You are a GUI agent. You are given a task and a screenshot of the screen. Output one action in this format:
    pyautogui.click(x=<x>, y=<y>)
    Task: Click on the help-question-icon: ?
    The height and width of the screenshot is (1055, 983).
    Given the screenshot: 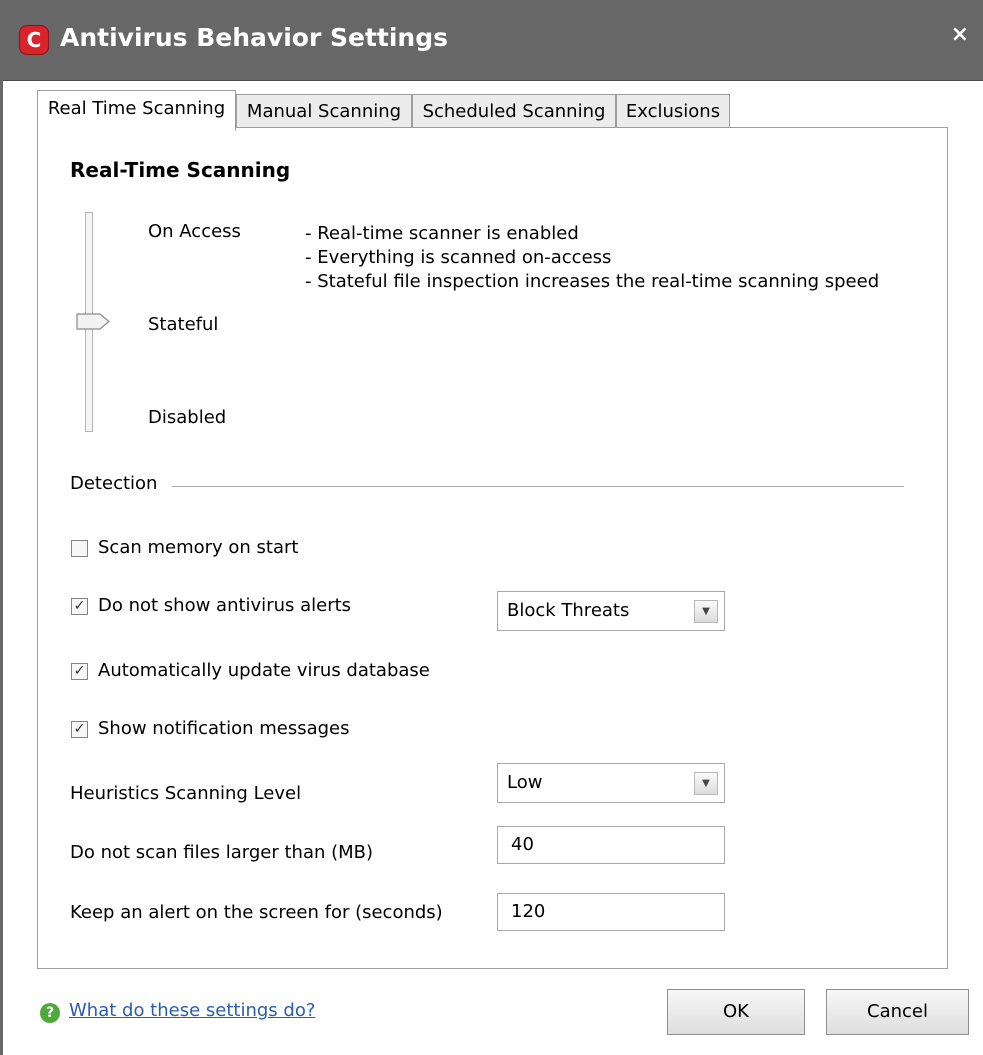 What is the action you would take?
    pyautogui.click(x=50, y=1013)
    